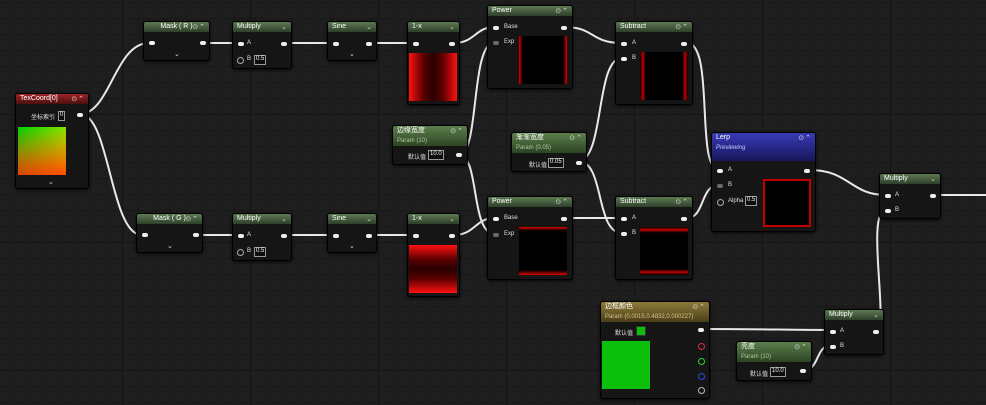  What do you see at coordinates (176, 41) in the screenshot?
I see `node-mask-r: Mask ( R ) ⊙⌃ ⌄` at bounding box center [176, 41].